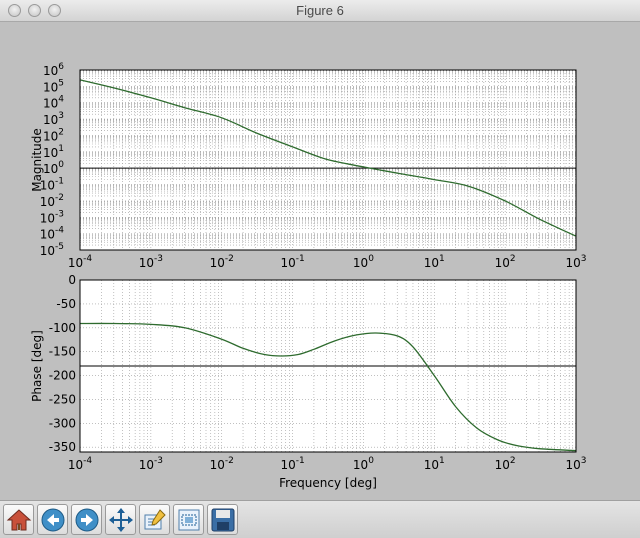 The height and width of the screenshot is (538, 640). What do you see at coordinates (52, 250) in the screenshot?
I see `y-tick-label: 10-5` at bounding box center [52, 250].